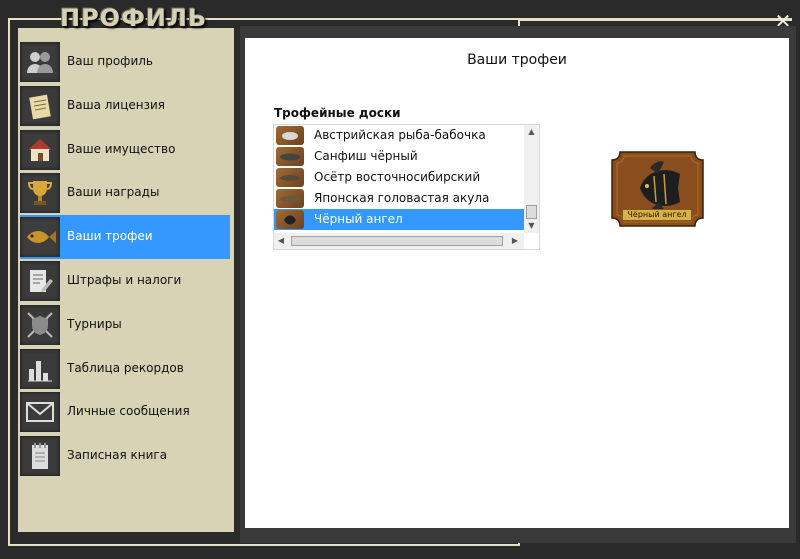 The width and height of the screenshot is (800, 559). I want to click on list-item-label: Санфиш чёрный, so click(366, 156).